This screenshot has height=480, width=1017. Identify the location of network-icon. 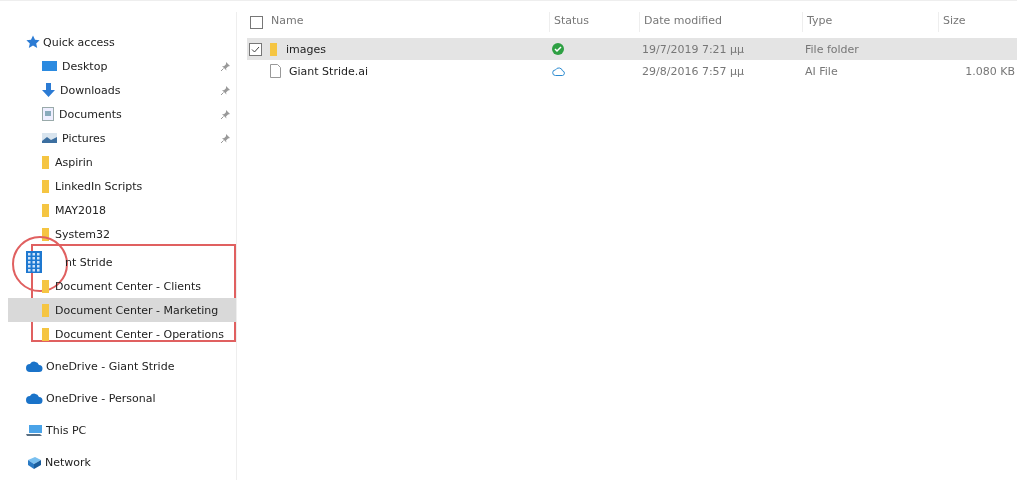
(34, 462).